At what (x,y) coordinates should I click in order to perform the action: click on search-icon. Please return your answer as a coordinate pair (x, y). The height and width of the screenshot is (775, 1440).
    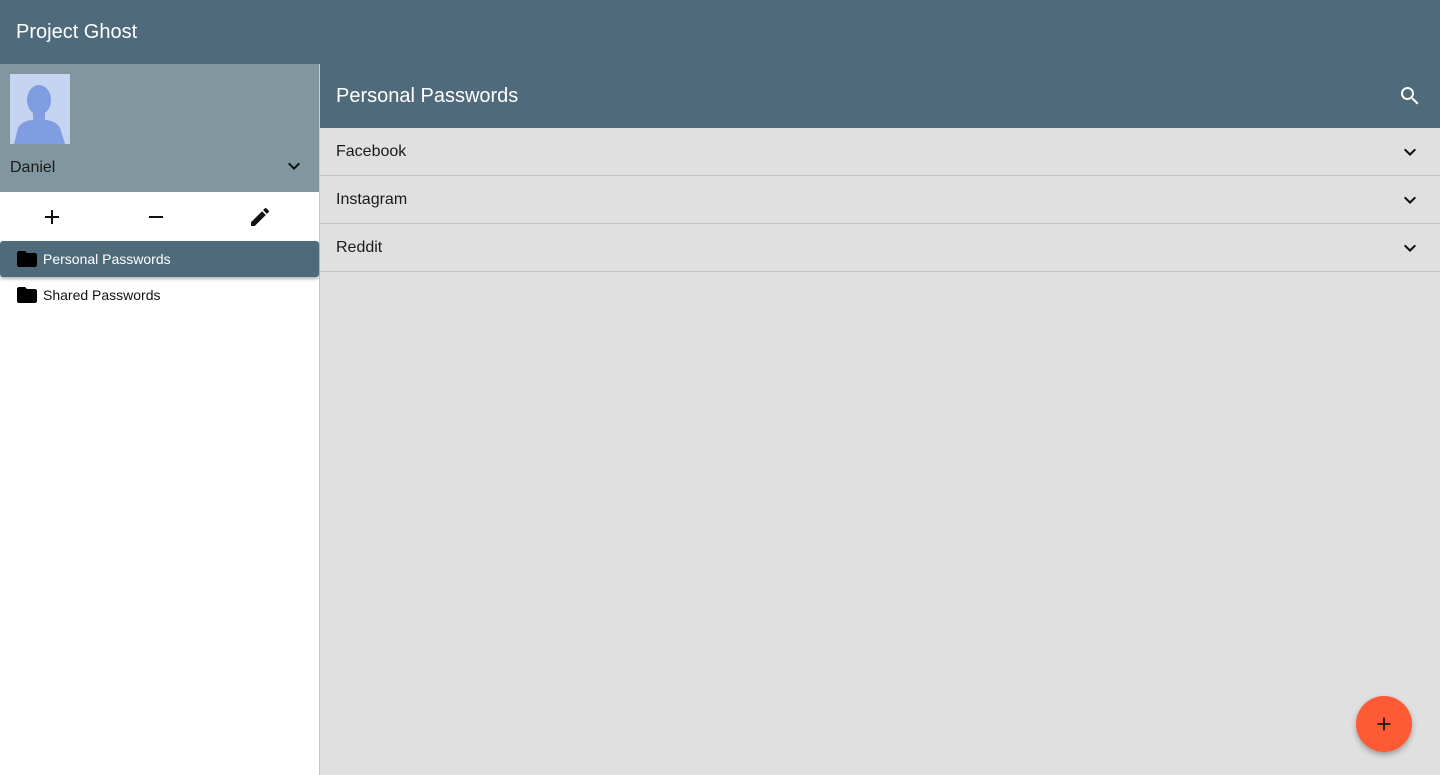
    Looking at the image, I should click on (1410, 96).